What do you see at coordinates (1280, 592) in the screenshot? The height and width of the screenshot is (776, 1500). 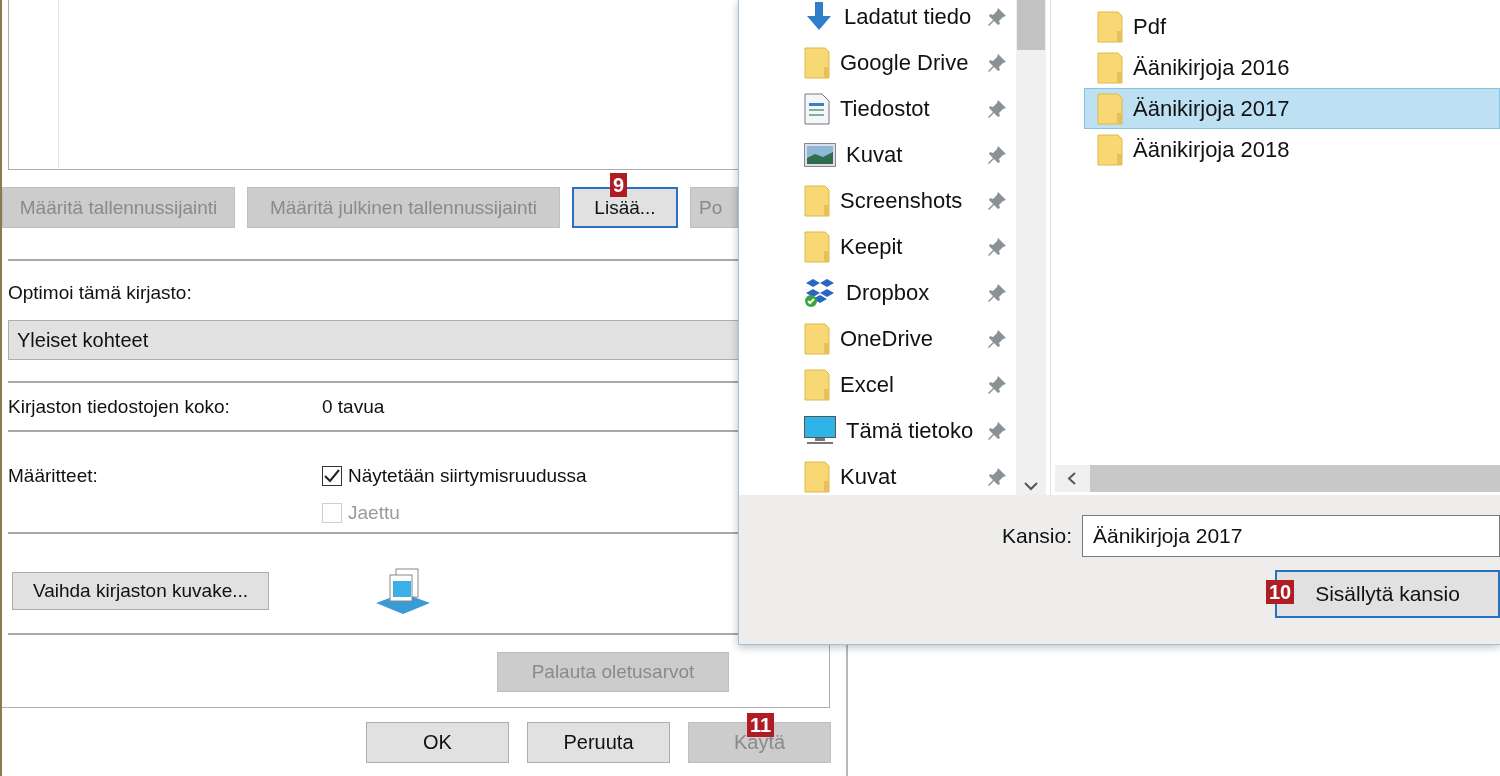 I see `step-badge: 10` at bounding box center [1280, 592].